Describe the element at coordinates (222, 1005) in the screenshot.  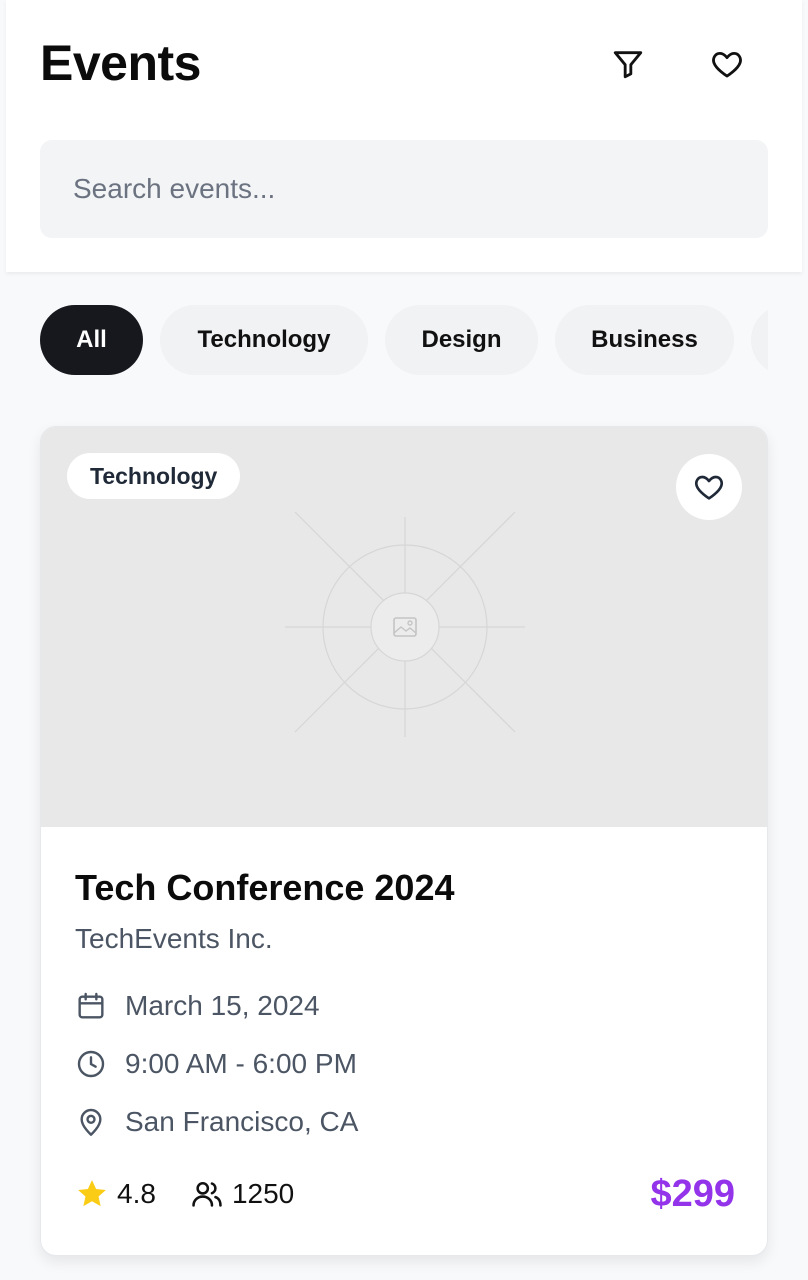
I see `event-date: March 15, 2024` at that location.